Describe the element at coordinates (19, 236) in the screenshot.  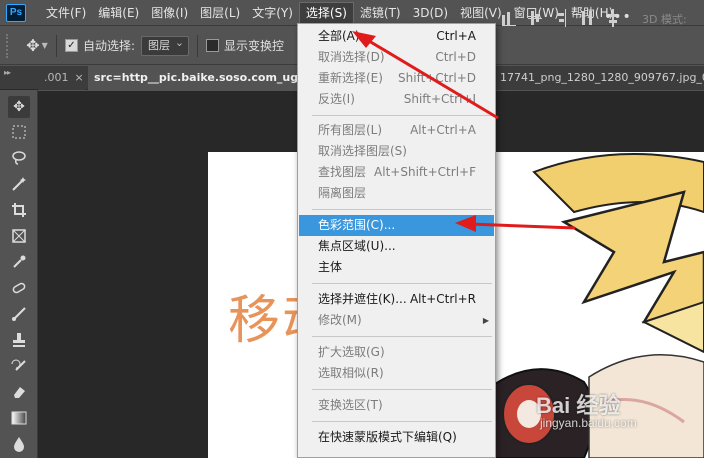
I see `frame-tool-icon` at that location.